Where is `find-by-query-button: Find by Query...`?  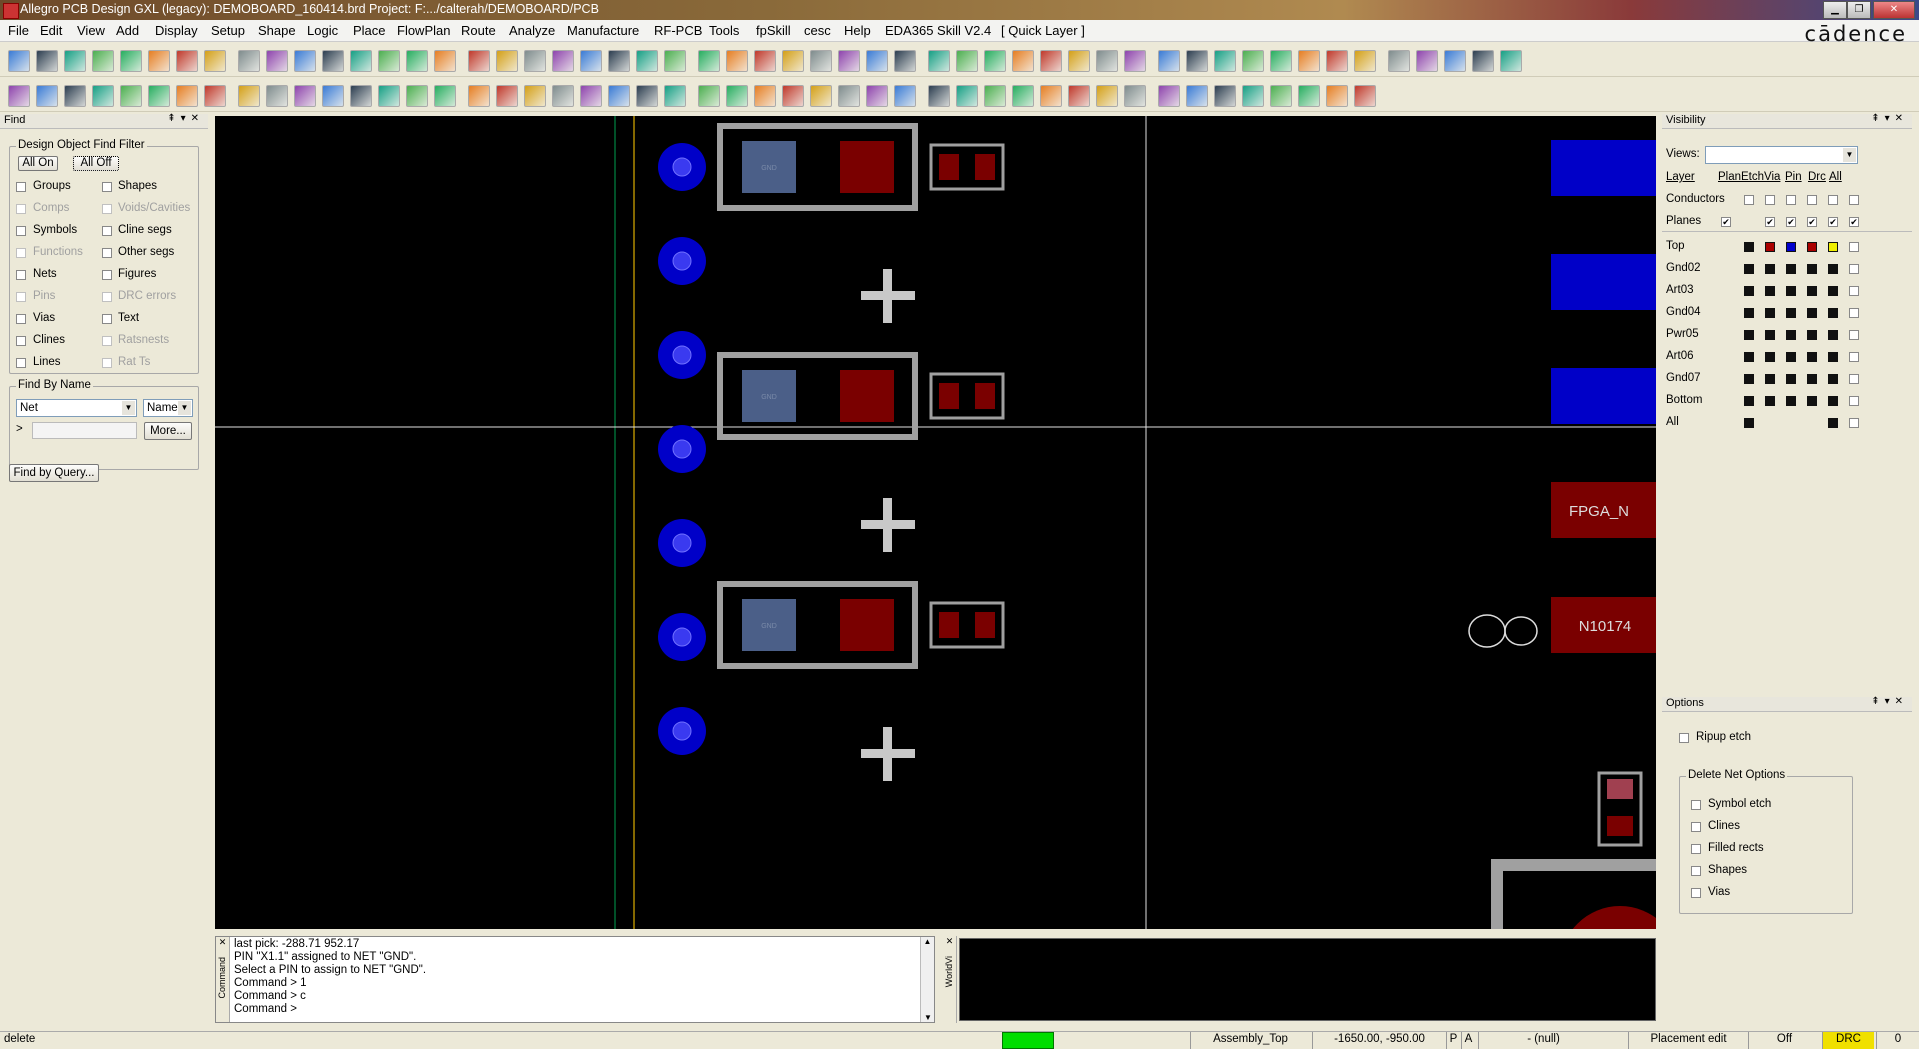
find-by-query-button: Find by Query... is located at coordinates (54, 473).